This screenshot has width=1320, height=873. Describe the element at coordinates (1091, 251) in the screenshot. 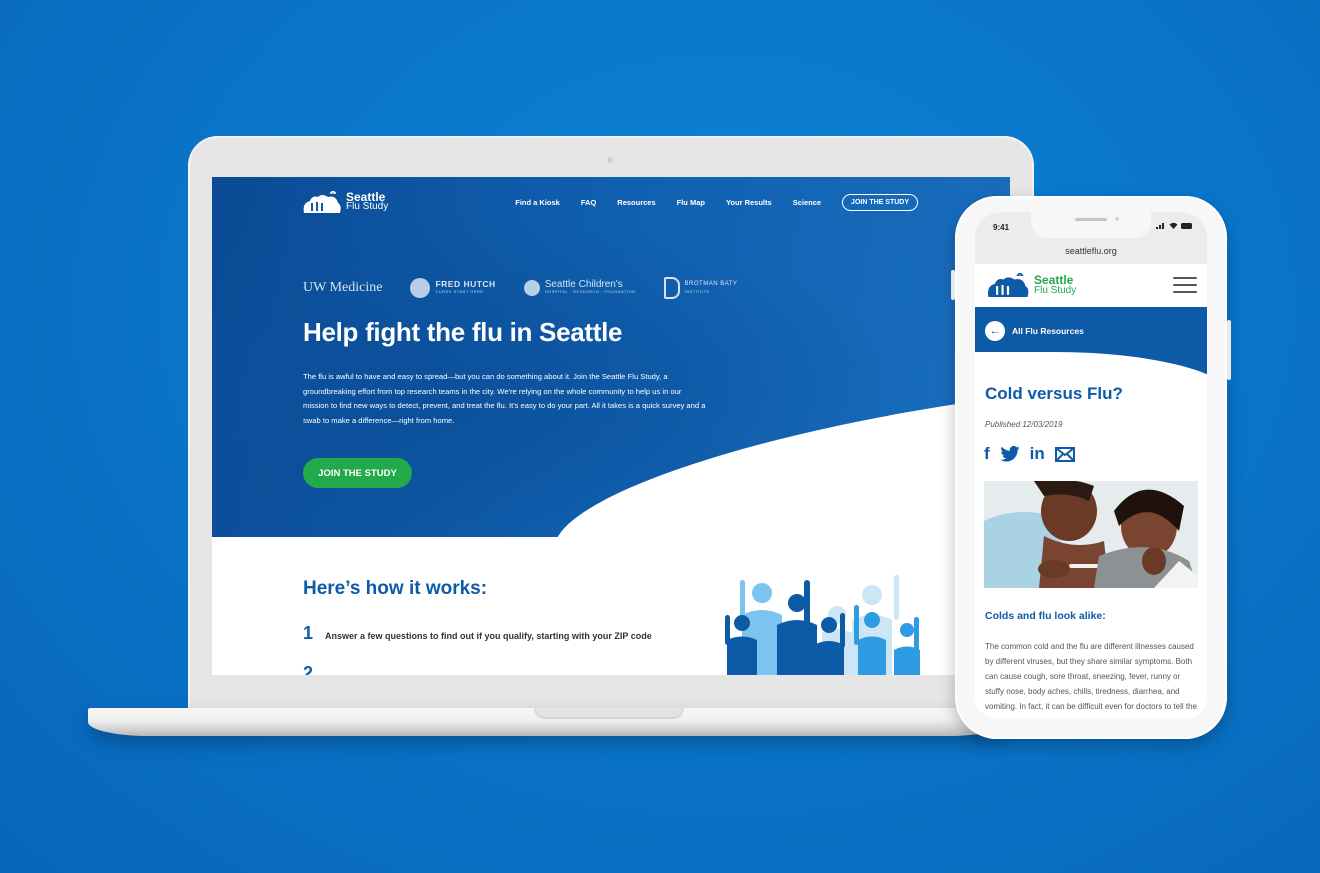

I see `browser-url: seattleflu.org` at that location.